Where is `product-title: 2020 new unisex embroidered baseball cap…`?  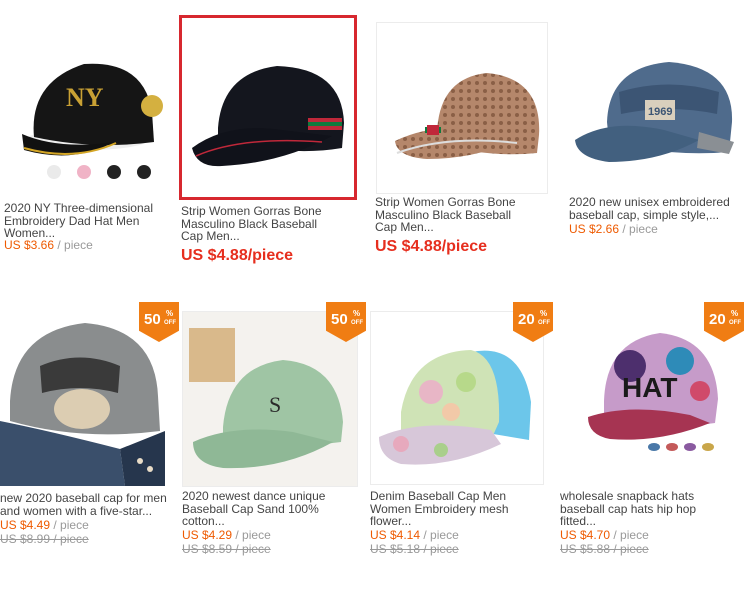
product-title: 2020 new unisex embroidered baseball cap… is located at coordinates (654, 210).